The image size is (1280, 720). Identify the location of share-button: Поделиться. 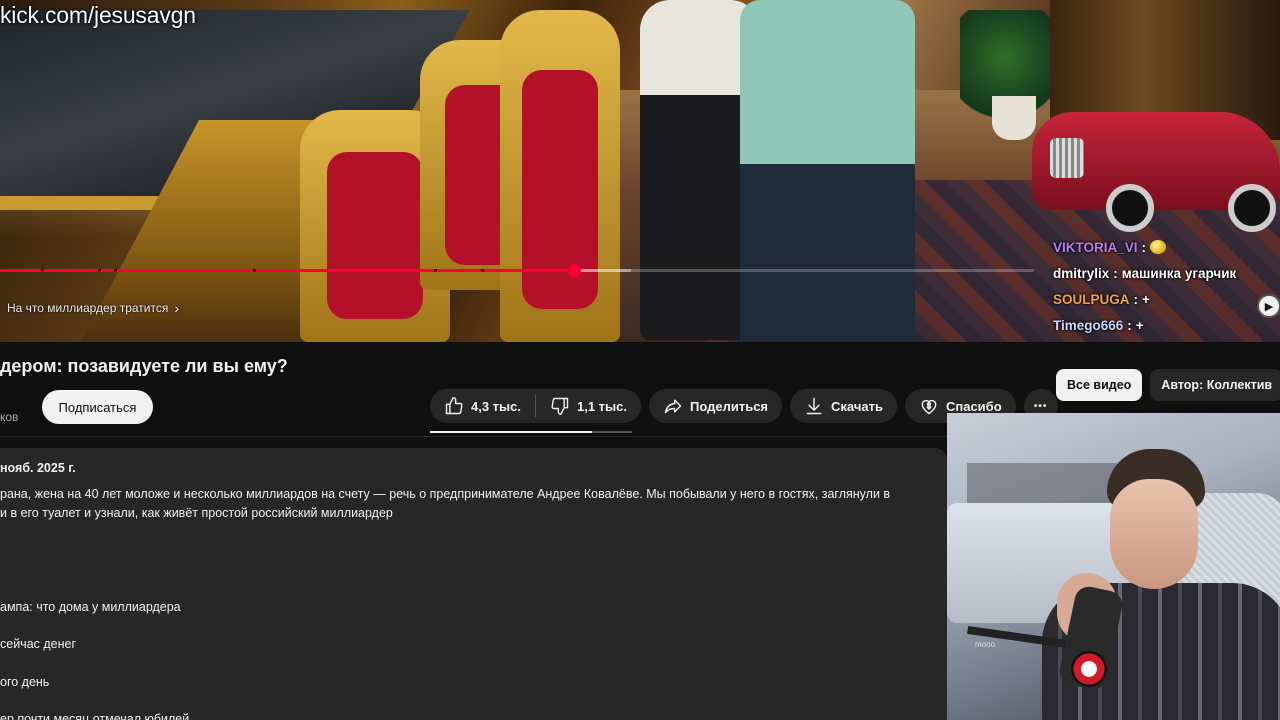
(716, 406).